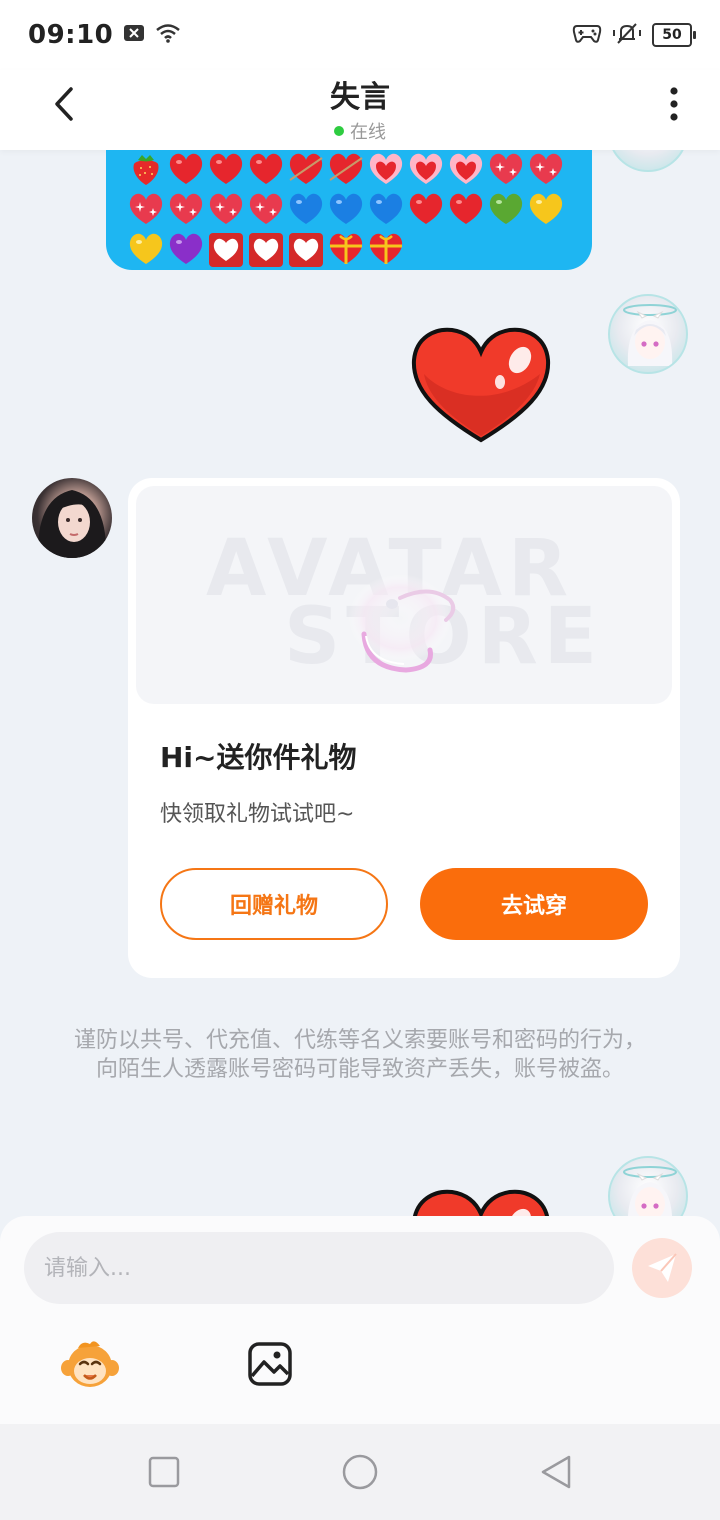 The image size is (720, 1520). I want to click on notification-close-icon, so click(134, 35).